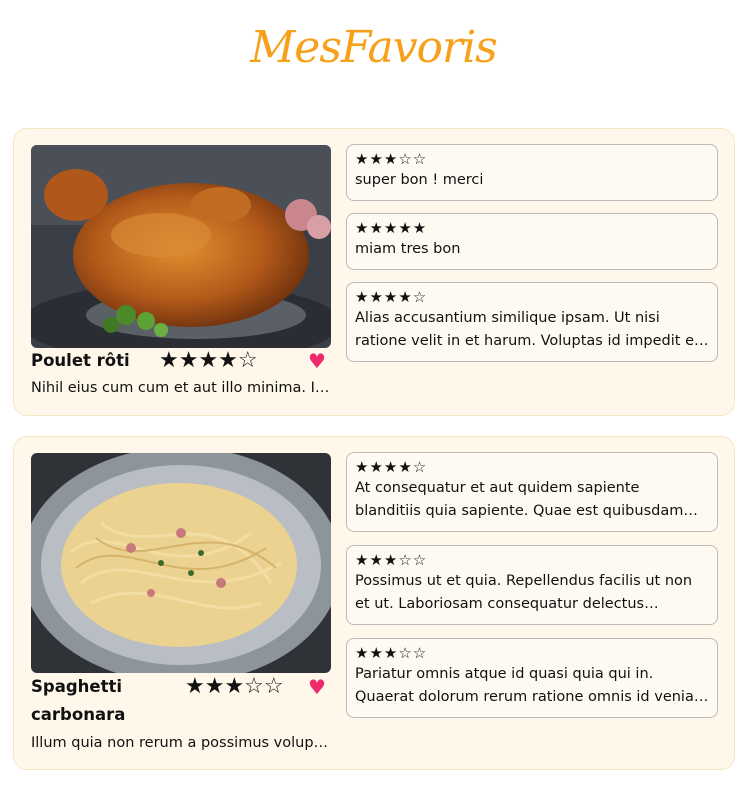 This screenshot has width=747, height=788. I want to click on review-item: ★★★☆☆ super bon ! merci, so click(532, 172).